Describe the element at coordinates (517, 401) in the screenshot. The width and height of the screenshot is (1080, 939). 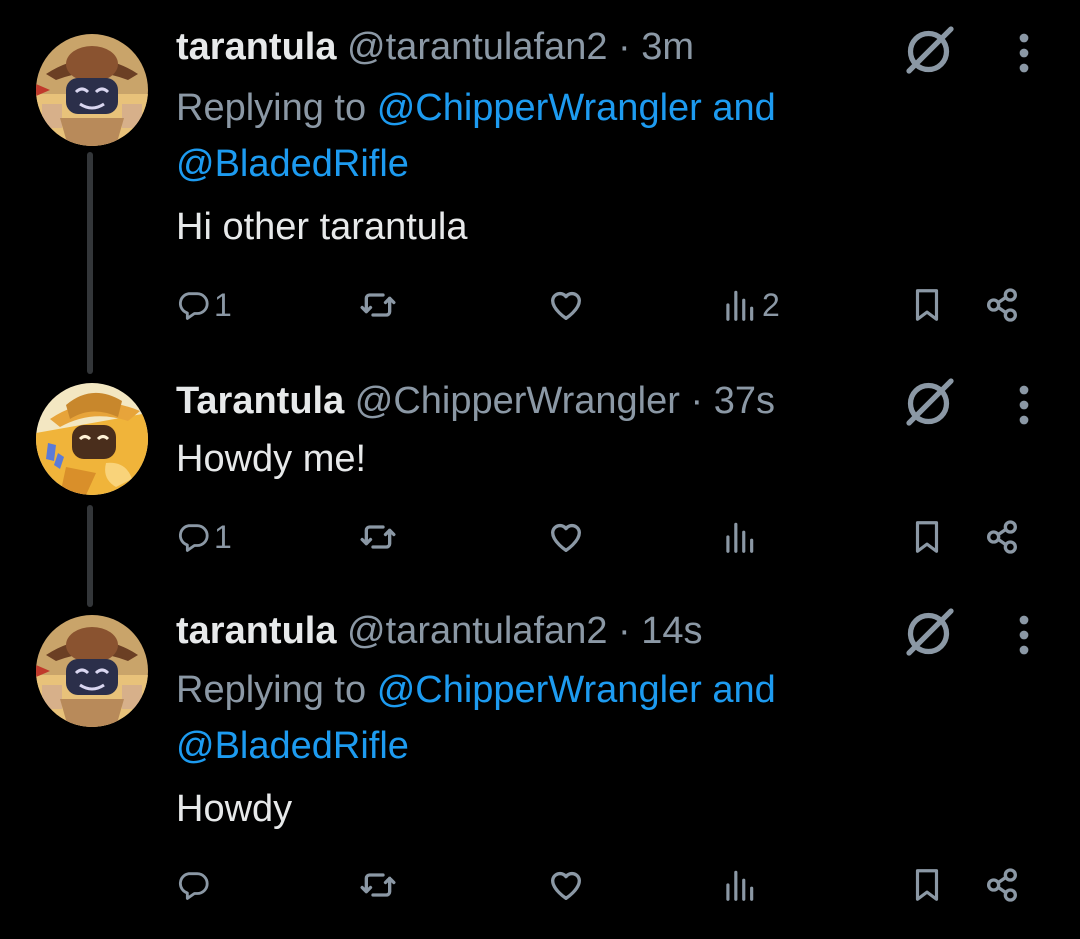
I see `user-handle: @ChipperWrangler` at that location.